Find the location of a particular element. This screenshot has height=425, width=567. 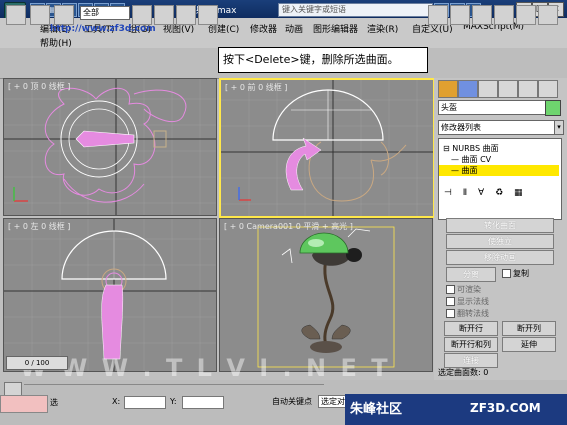

rect-selection-icon is located at coordinates (186, 15).